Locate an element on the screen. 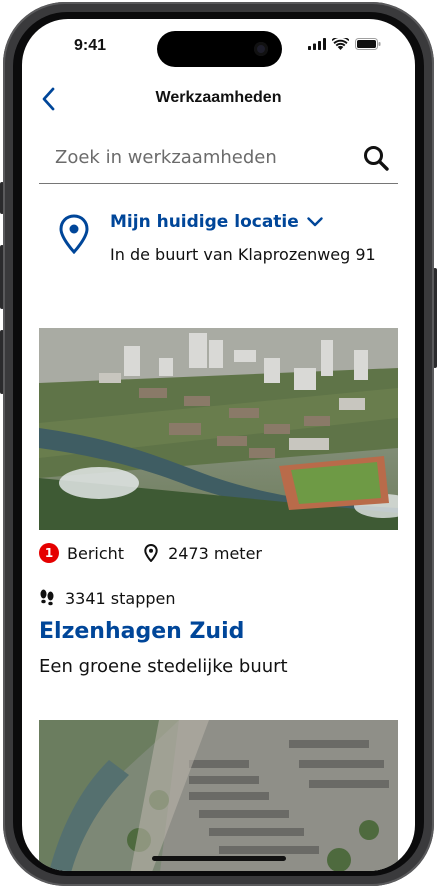 This screenshot has height=888, width=437. steps-text: 3341 stappen is located at coordinates (120, 598).